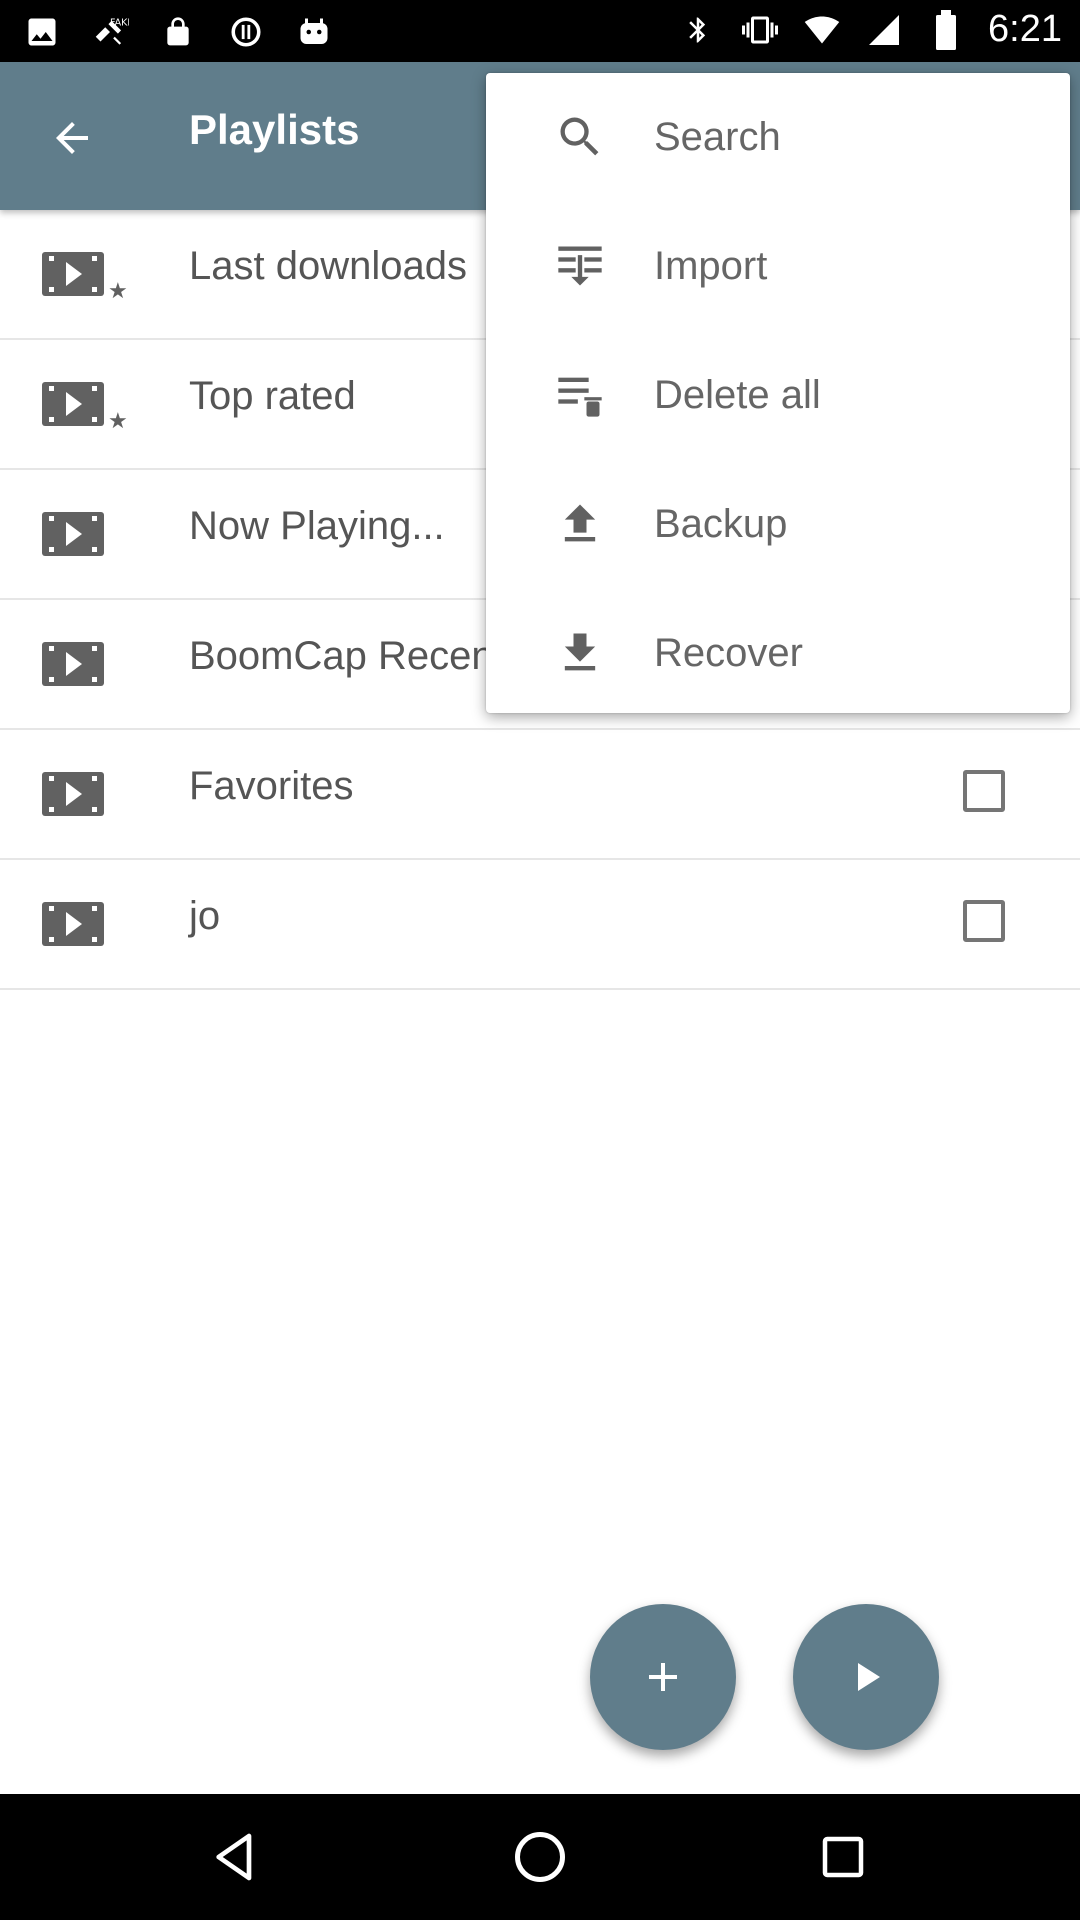 Image resolution: width=1080 pixels, height=1920 pixels. I want to click on menu-item-label: Recover, so click(728, 653).